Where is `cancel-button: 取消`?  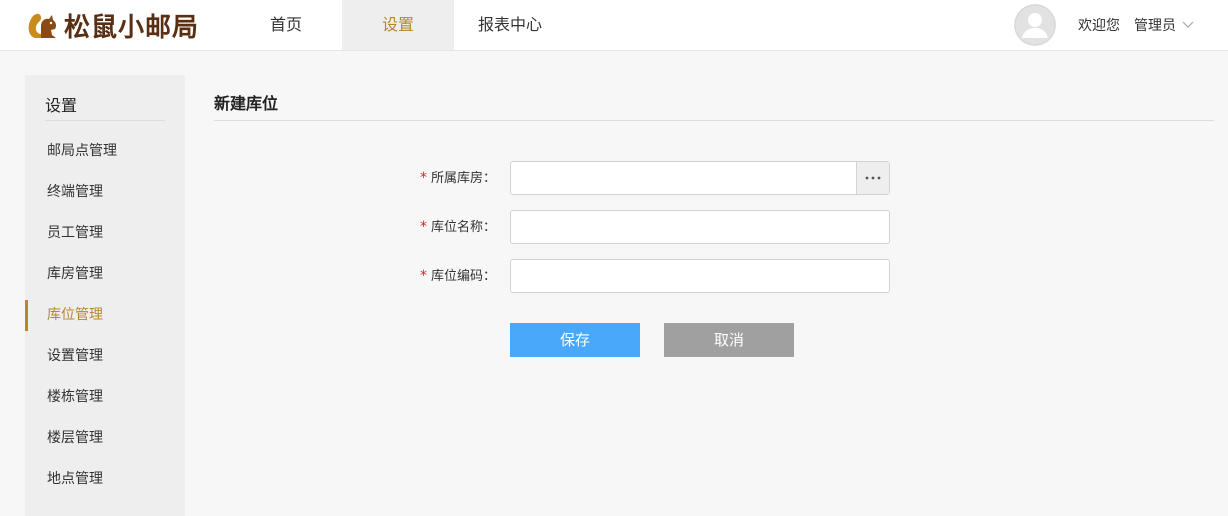 cancel-button: 取消 is located at coordinates (729, 340).